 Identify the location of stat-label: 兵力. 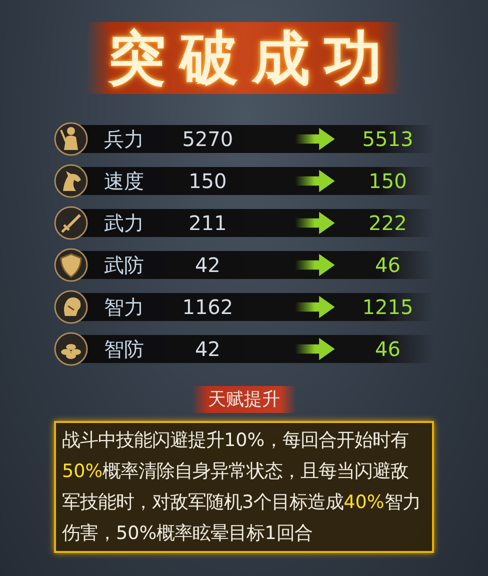
(124, 139).